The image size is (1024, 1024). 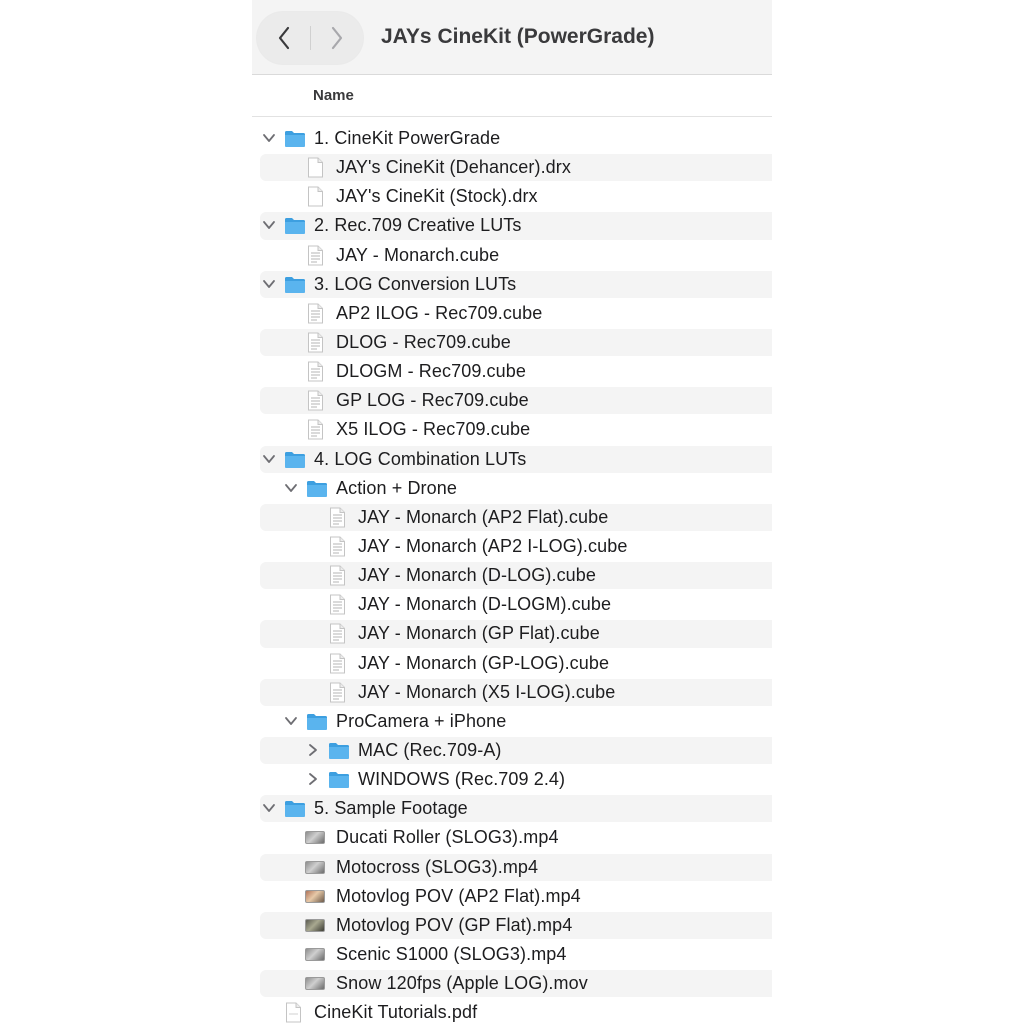 I want to click on column-header: Name, so click(x=512, y=96).